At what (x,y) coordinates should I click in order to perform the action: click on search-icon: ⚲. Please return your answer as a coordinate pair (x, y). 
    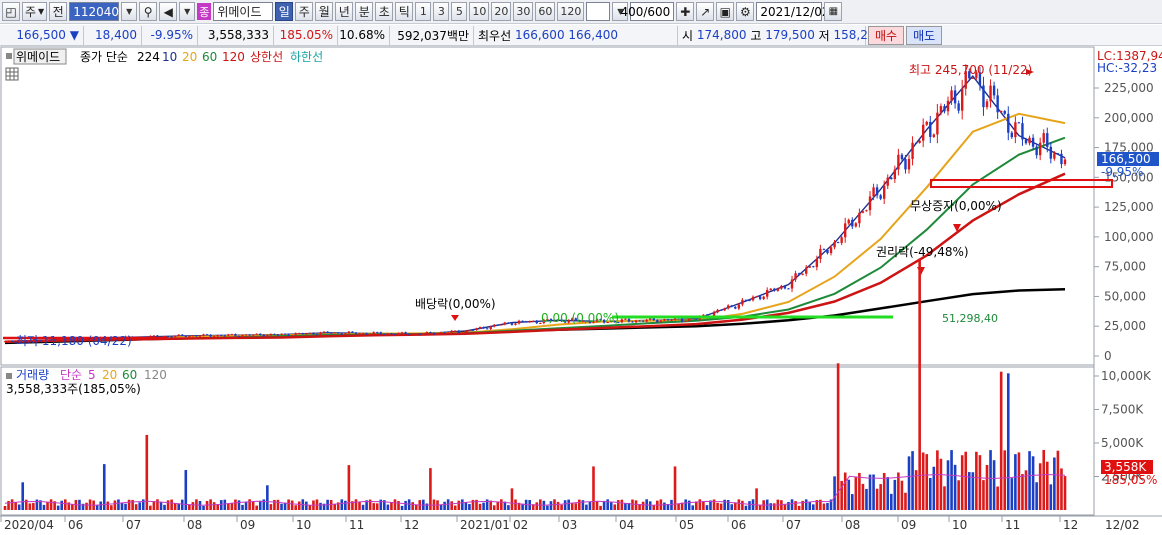
    Looking at the image, I should click on (148, 11).